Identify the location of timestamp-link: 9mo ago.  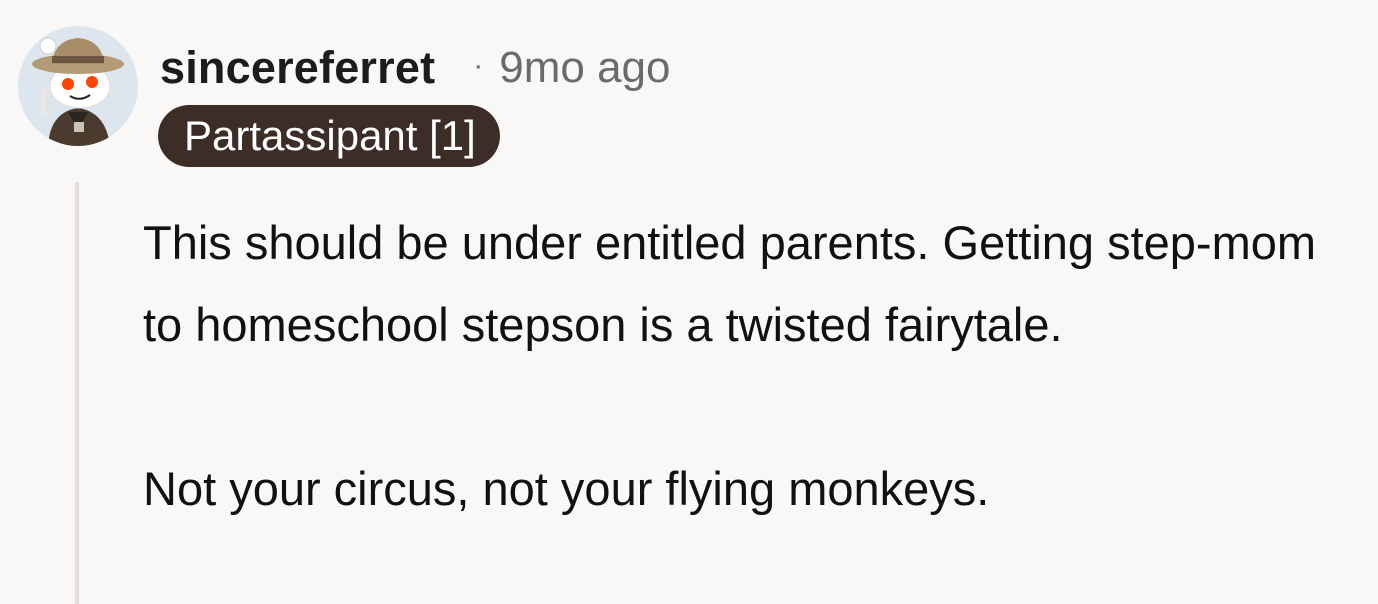
(584, 68).